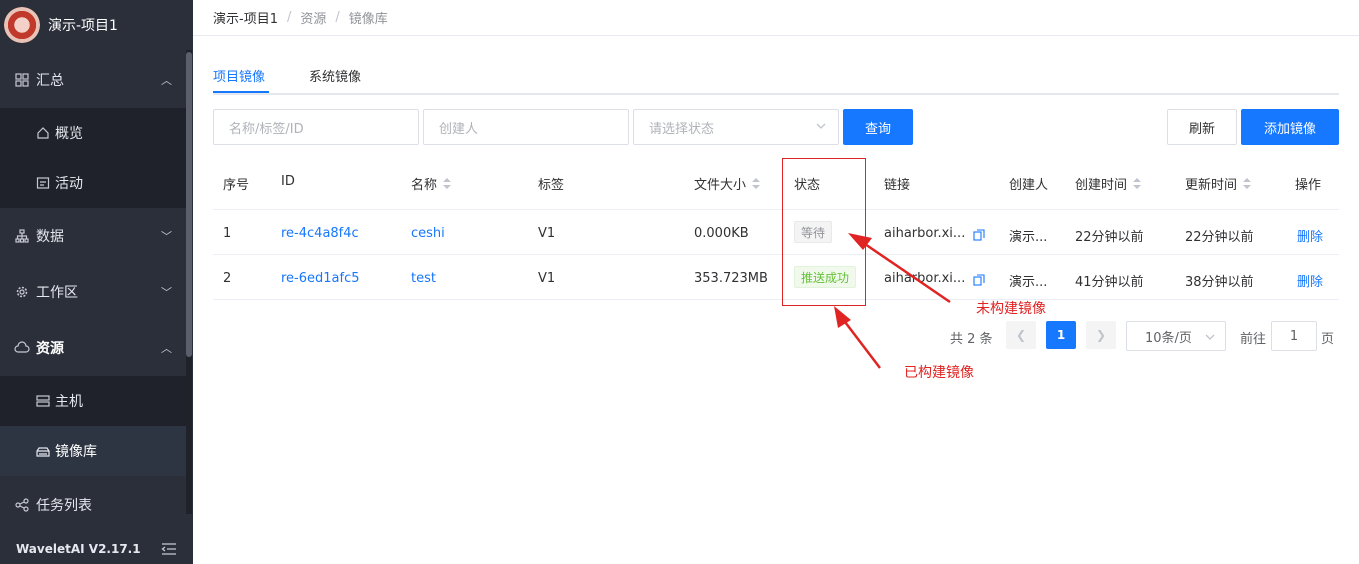  Describe the element at coordinates (1253, 339) in the screenshot. I see `goto-label: 前往` at that location.